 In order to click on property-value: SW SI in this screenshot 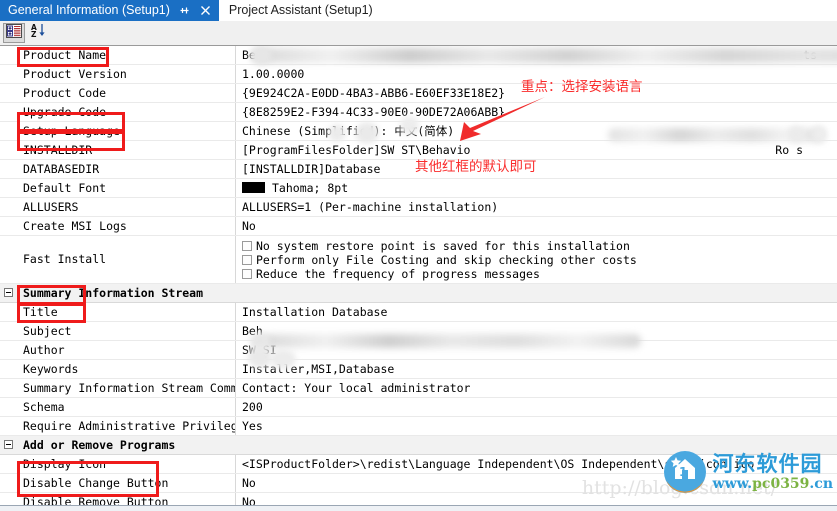, I will do `click(536, 350)`.